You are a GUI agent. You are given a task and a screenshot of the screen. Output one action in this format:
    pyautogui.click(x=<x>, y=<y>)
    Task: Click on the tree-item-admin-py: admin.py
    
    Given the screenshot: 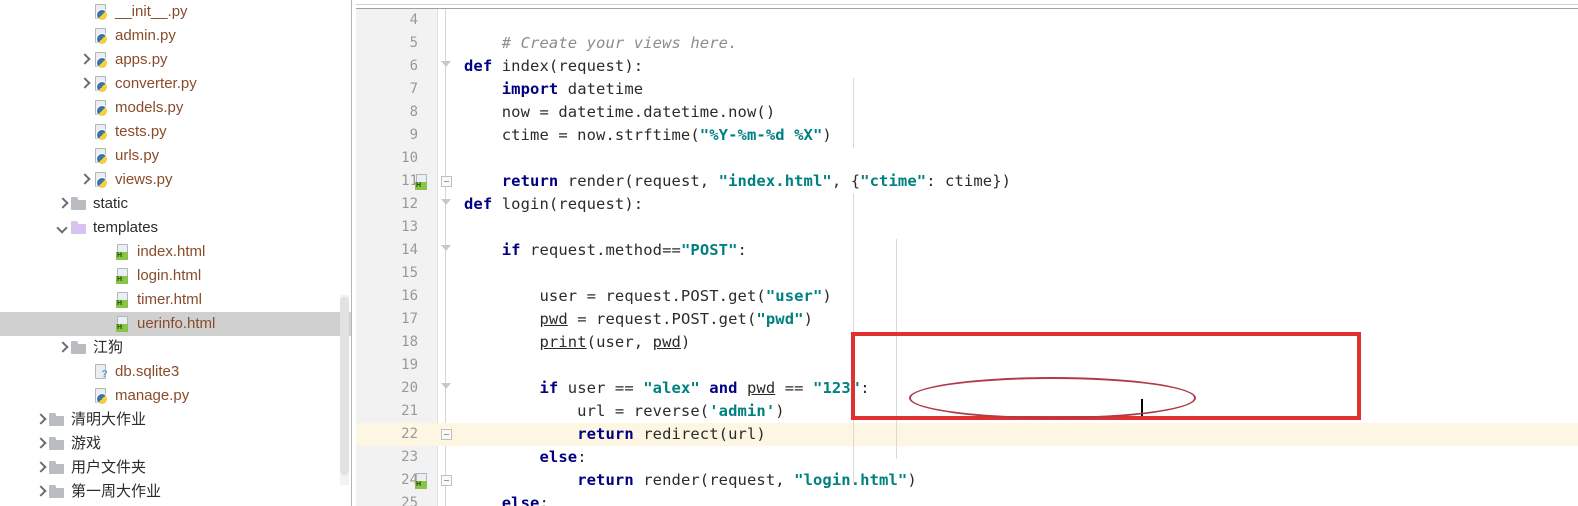 What is the action you would take?
    pyautogui.click(x=176, y=36)
    